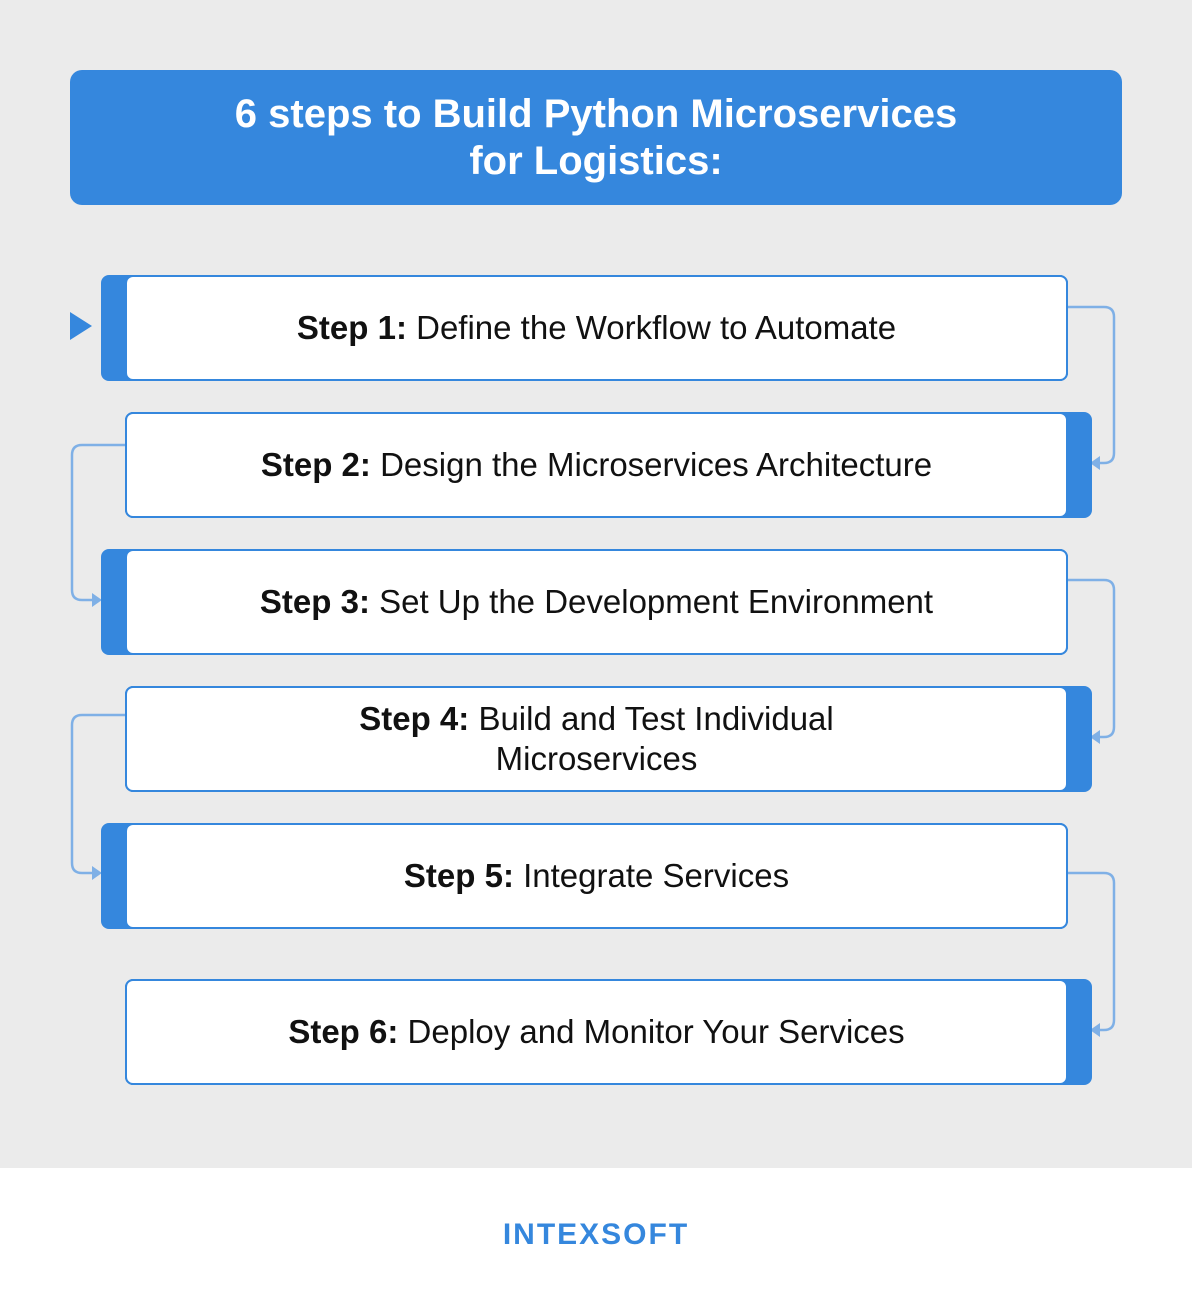 This screenshot has width=1192, height=1291. I want to click on step-1-prefix: Step 1:, so click(351, 327).